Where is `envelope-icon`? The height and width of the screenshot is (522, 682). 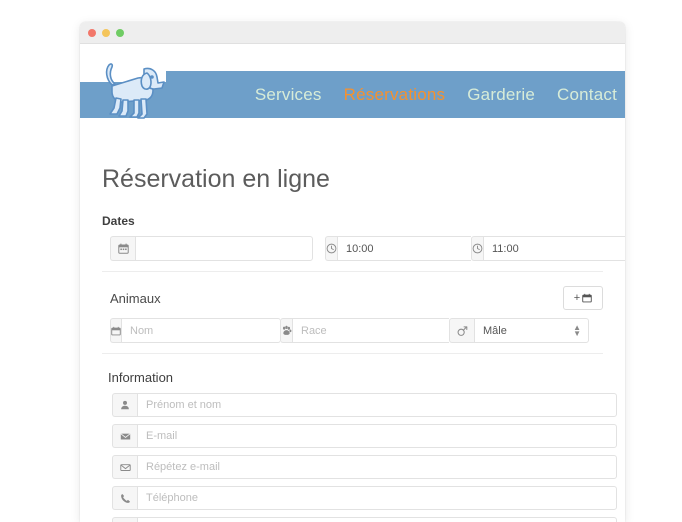 envelope-icon is located at coordinates (124, 436).